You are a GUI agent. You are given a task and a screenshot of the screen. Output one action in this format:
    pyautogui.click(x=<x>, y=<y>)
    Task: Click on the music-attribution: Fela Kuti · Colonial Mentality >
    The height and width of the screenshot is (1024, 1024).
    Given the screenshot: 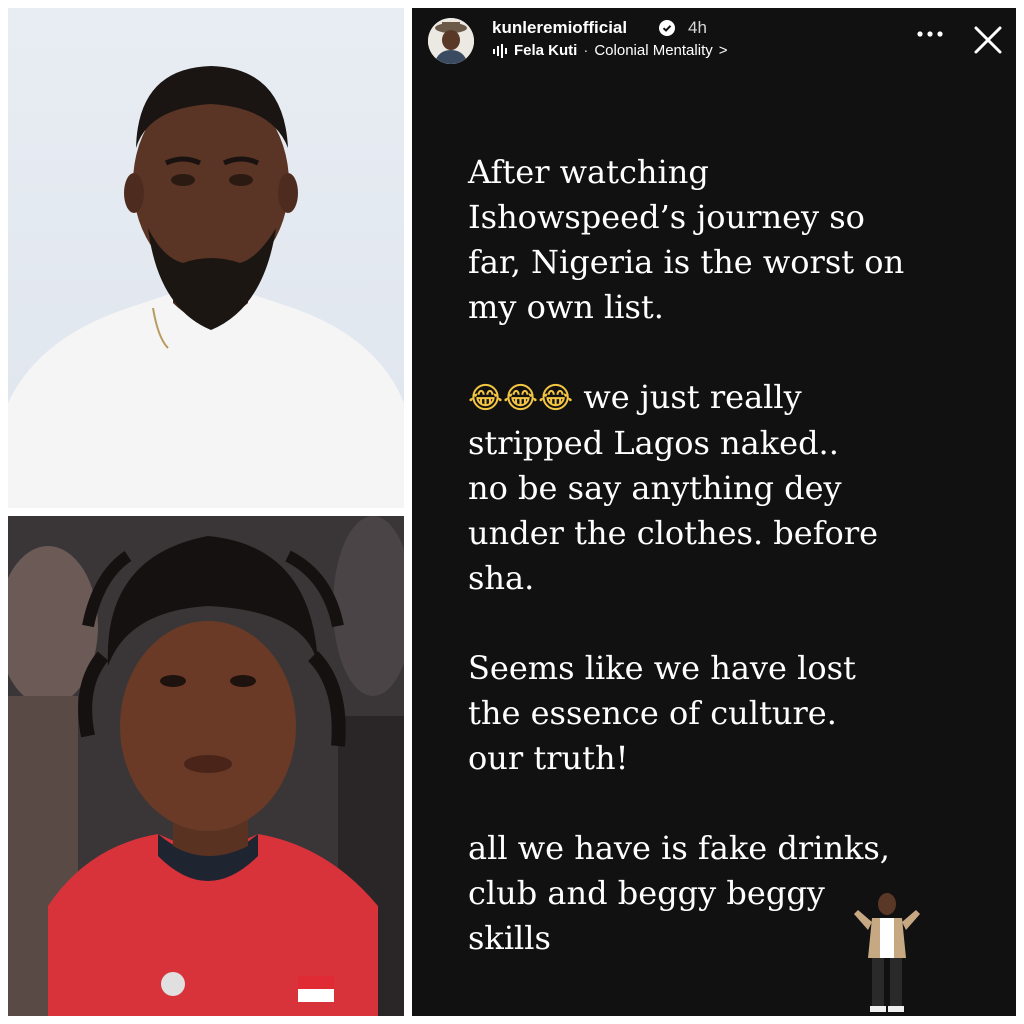 What is the action you would take?
    pyautogui.click(x=610, y=50)
    